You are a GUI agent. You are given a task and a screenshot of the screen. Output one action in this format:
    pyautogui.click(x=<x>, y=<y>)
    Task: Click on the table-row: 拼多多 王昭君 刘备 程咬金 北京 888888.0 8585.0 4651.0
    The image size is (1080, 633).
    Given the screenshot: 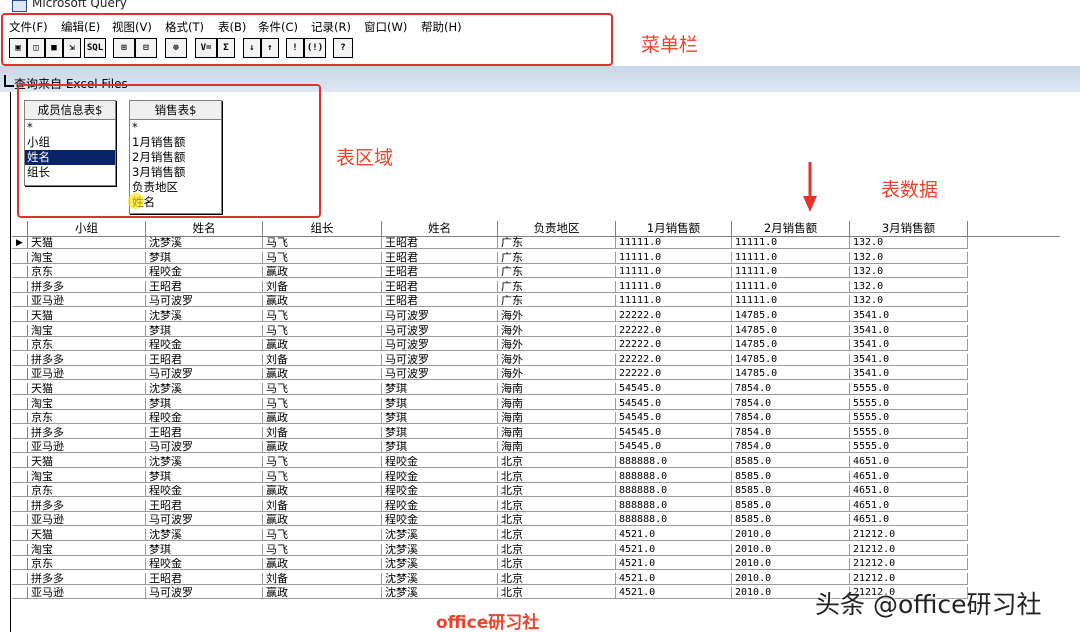 What is the action you would take?
    pyautogui.click(x=536, y=505)
    